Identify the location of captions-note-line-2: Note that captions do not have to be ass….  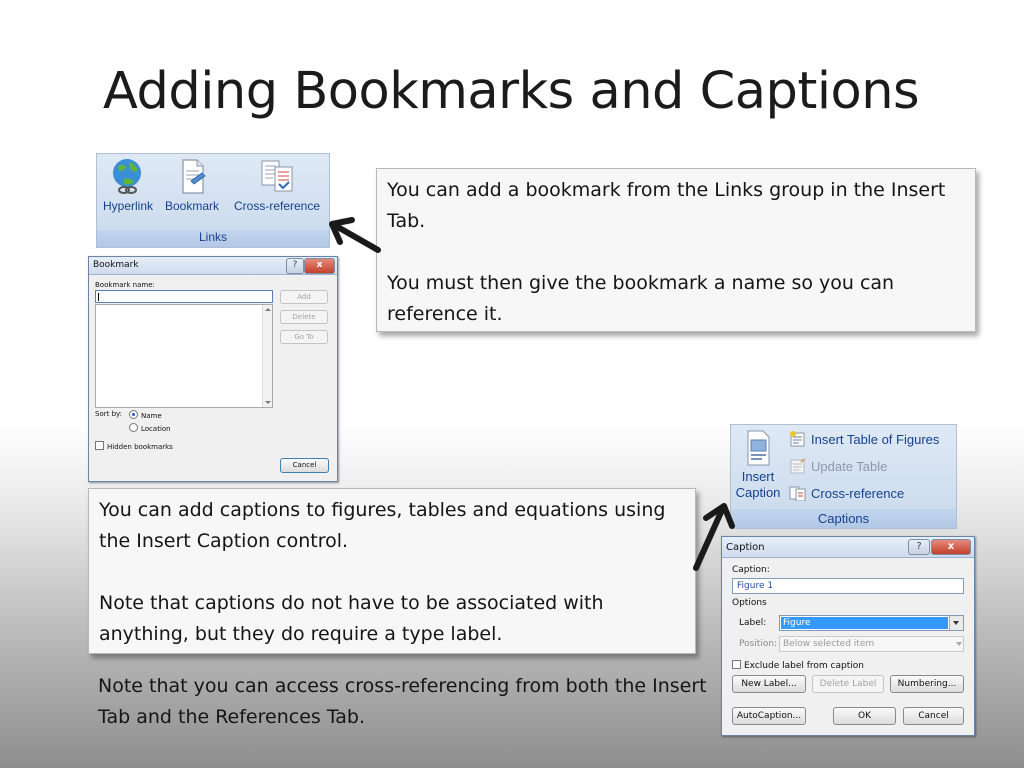
(351, 618).